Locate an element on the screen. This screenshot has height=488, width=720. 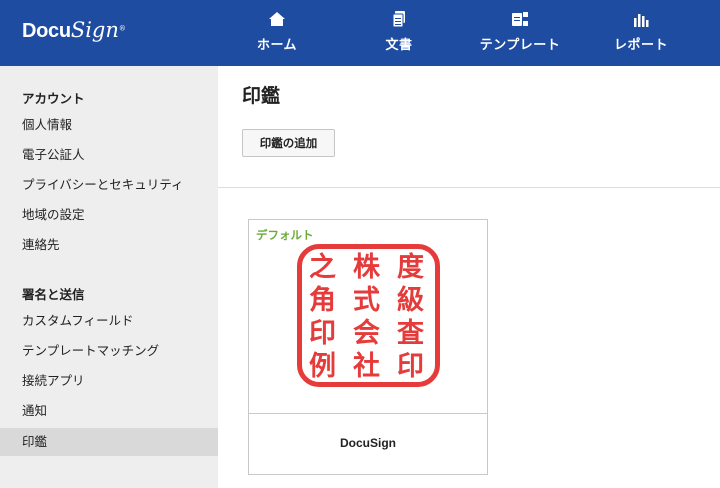
sidebar-item-template-matching: テンプレートマッチング is located at coordinates (109, 351).